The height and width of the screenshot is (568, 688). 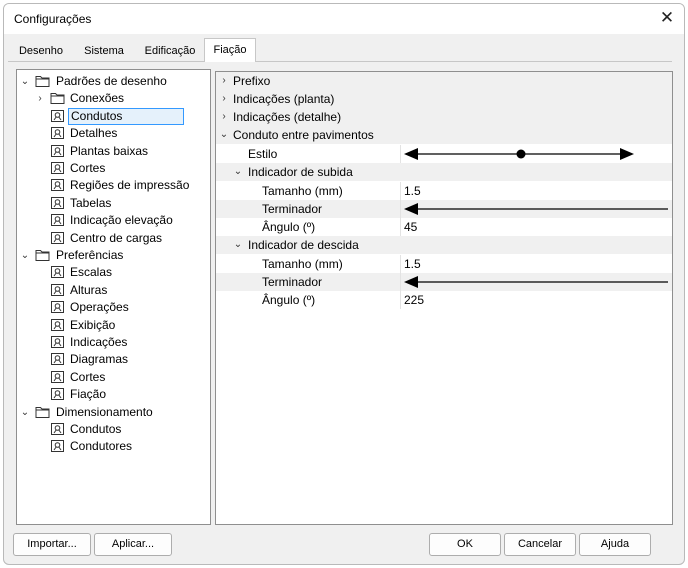 What do you see at coordinates (90, 255) in the screenshot?
I see `tree-group-label: Preferências` at bounding box center [90, 255].